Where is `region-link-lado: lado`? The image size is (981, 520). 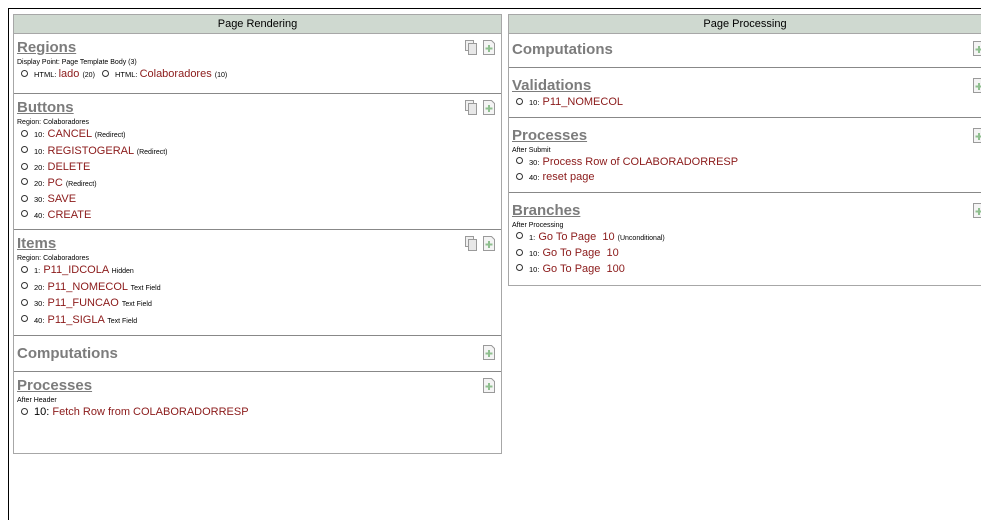 region-link-lado: lado is located at coordinates (69, 74).